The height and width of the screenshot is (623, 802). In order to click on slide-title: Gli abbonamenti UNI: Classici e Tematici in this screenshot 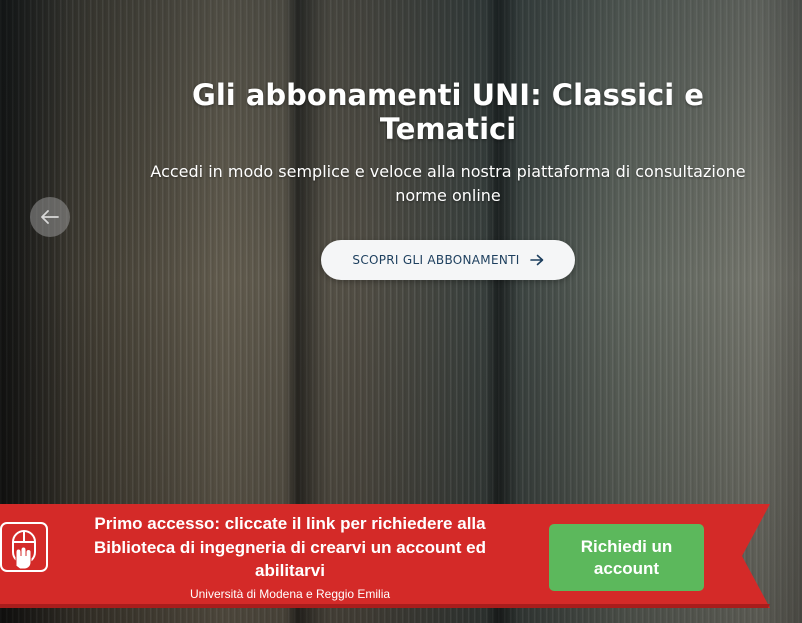, I will do `click(448, 112)`.